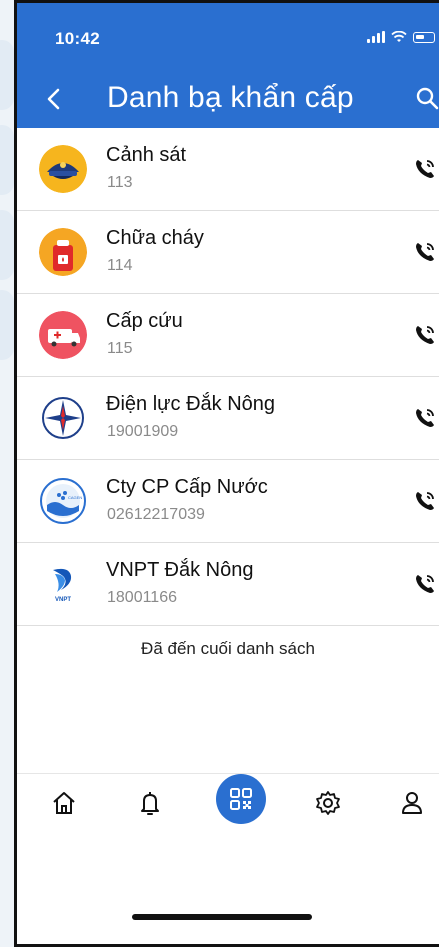 Image resolution: width=439 pixels, height=947 pixels. Describe the element at coordinates (424, 37) in the screenshot. I see `battery-icon` at that location.